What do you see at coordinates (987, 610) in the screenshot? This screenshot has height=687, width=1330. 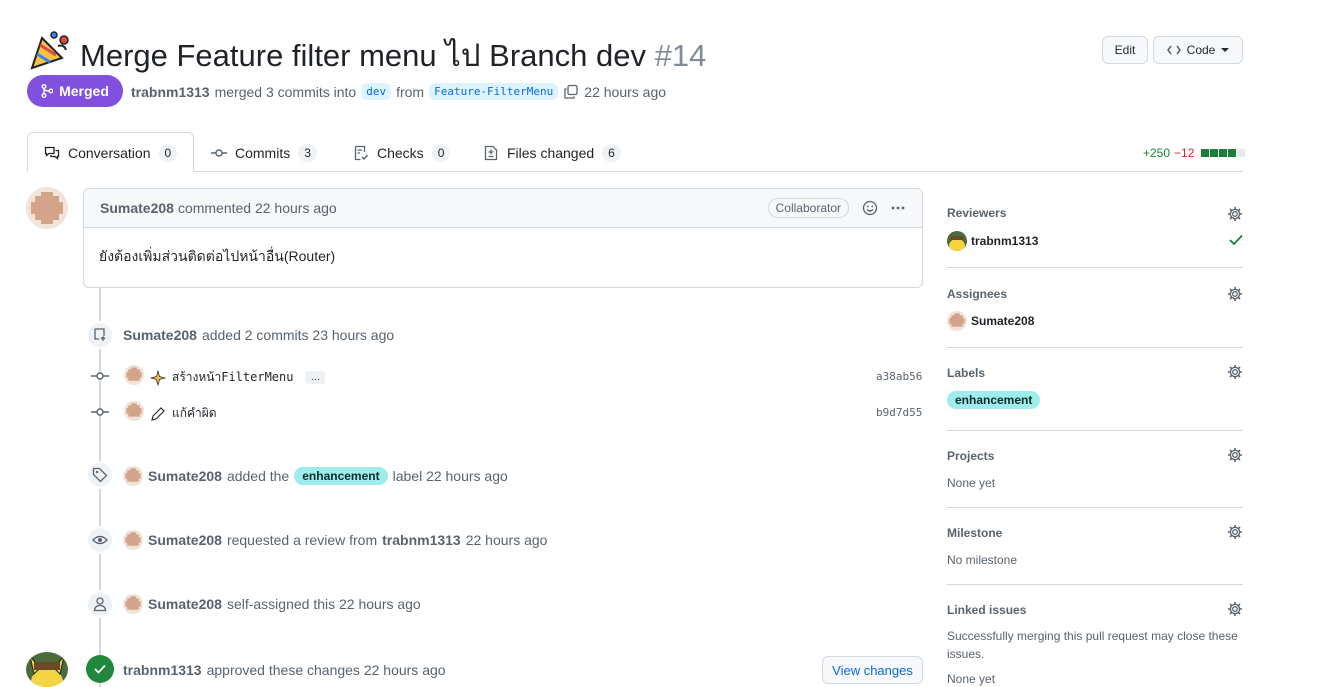 I see `sidebar-title: Linked issues` at bounding box center [987, 610].